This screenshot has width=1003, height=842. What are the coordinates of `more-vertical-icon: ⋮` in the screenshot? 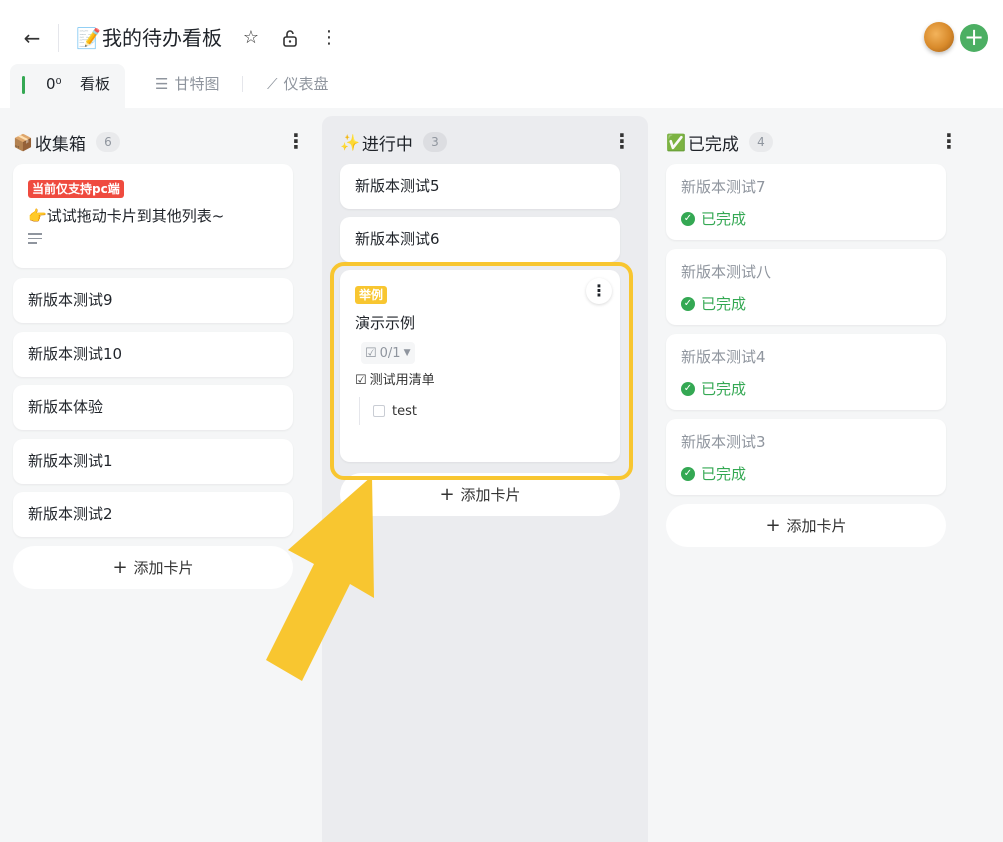 It's located at (329, 38).